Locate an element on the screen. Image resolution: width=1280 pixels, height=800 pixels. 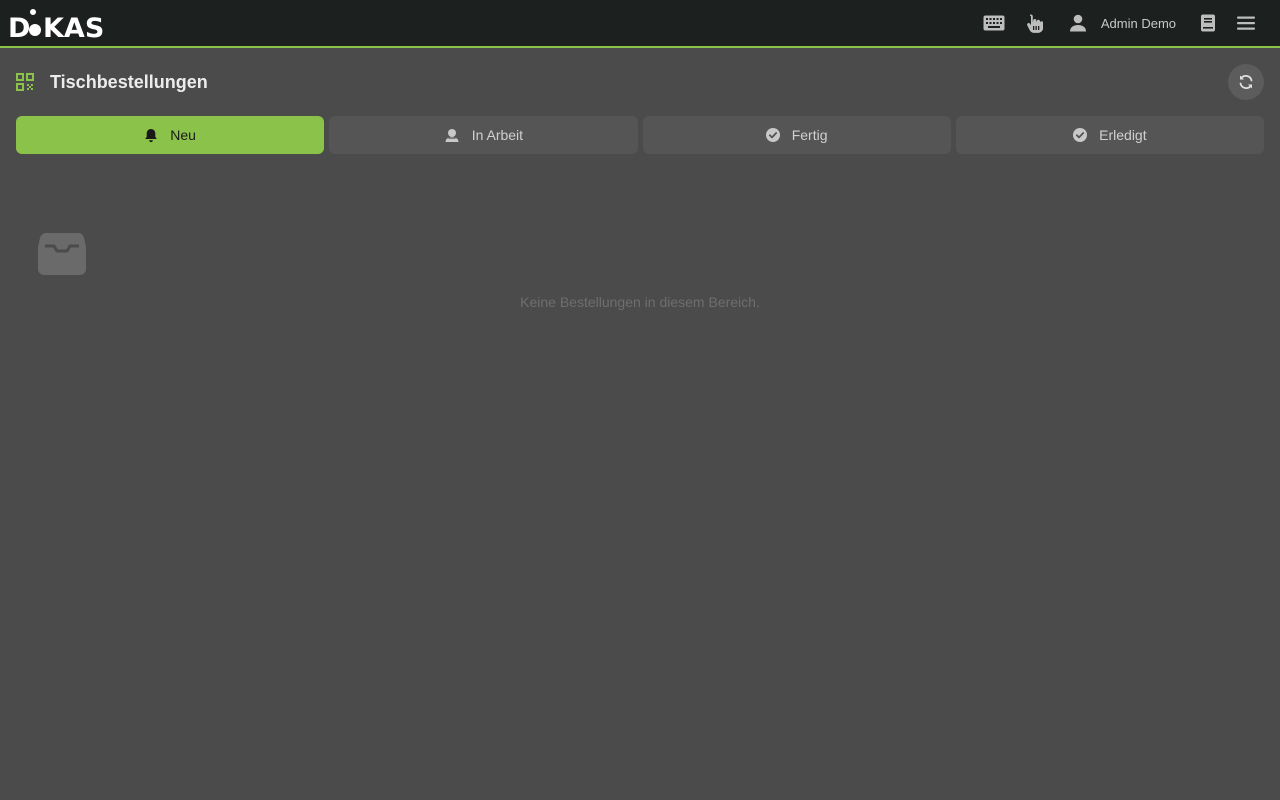
tab-label: Neu is located at coordinates (183, 135).